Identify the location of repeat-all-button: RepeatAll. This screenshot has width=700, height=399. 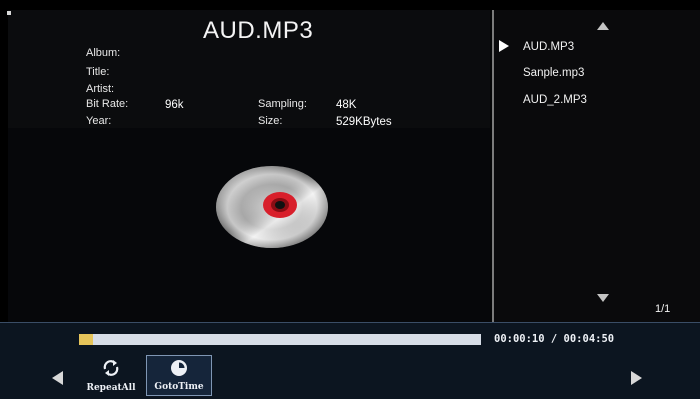
(111, 375).